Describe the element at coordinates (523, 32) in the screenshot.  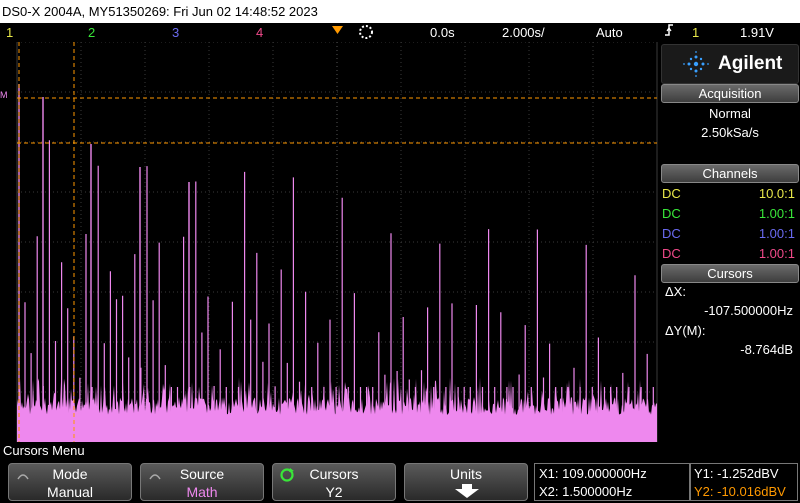
I see `timebase-value: 2.000s/` at that location.